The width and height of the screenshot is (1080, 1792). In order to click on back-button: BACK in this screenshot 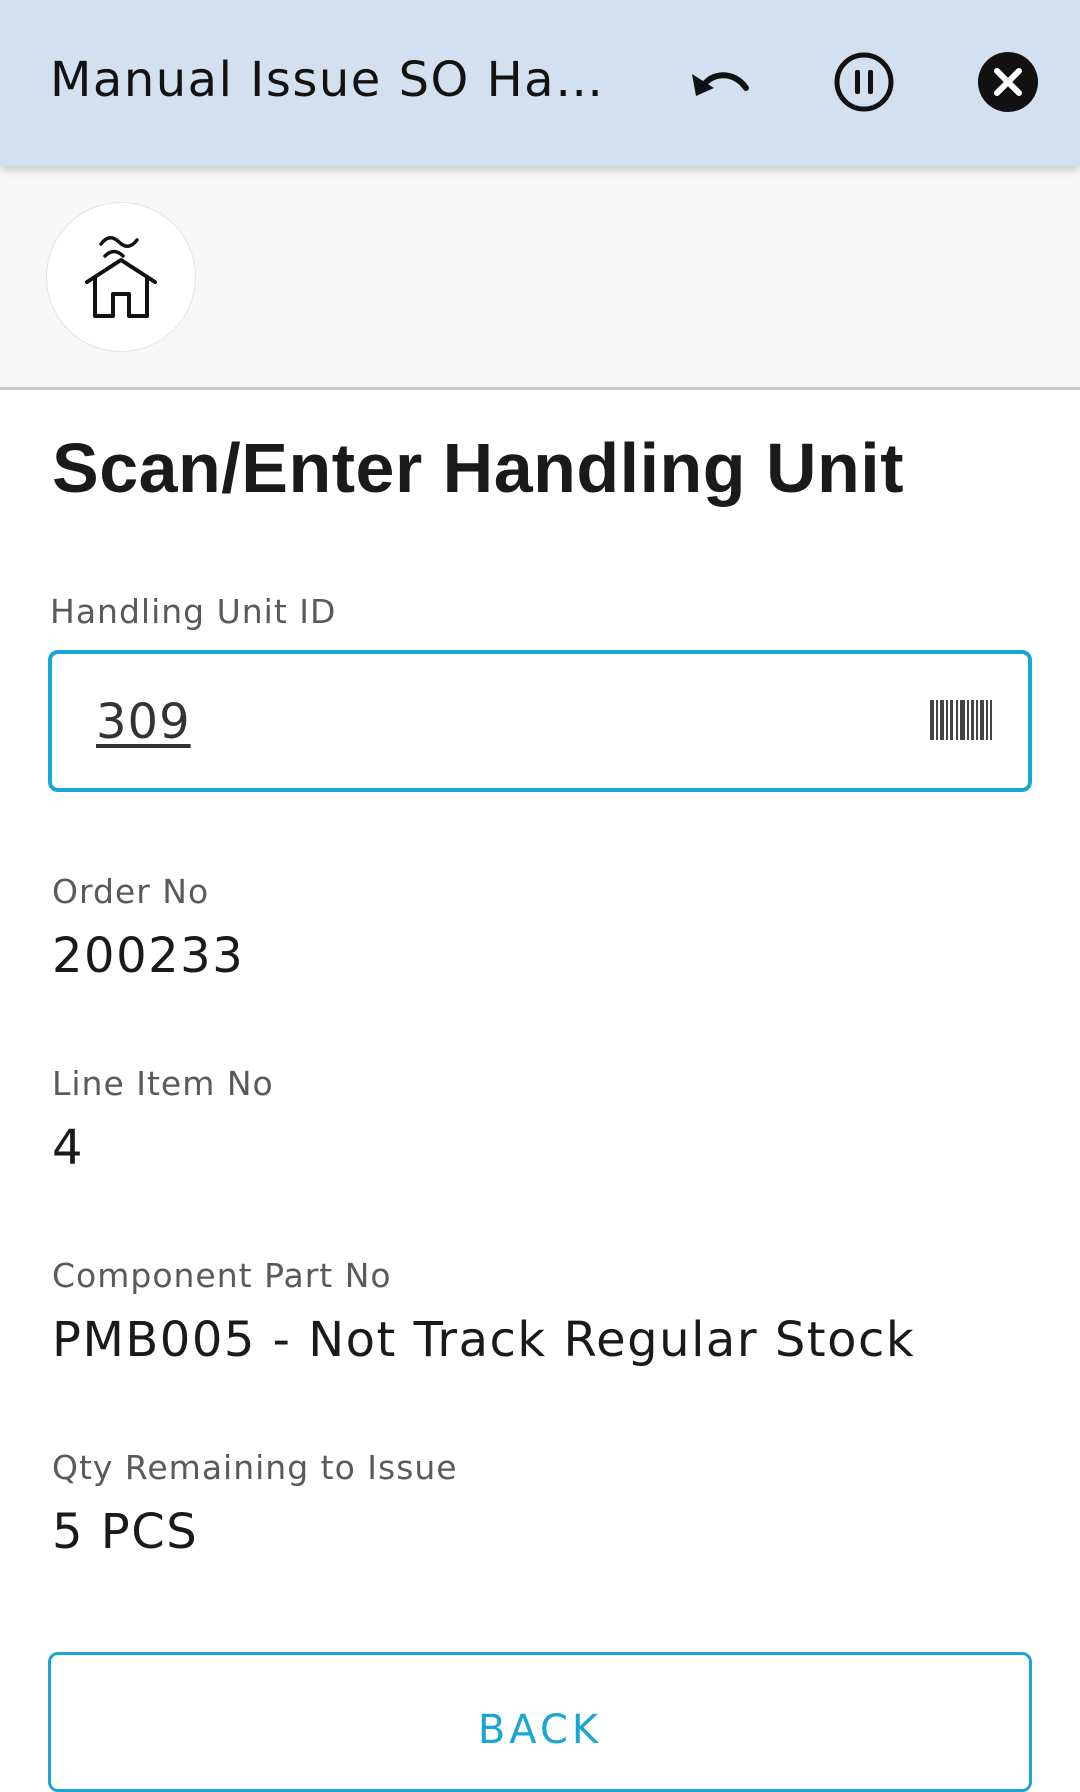, I will do `click(540, 1722)`.